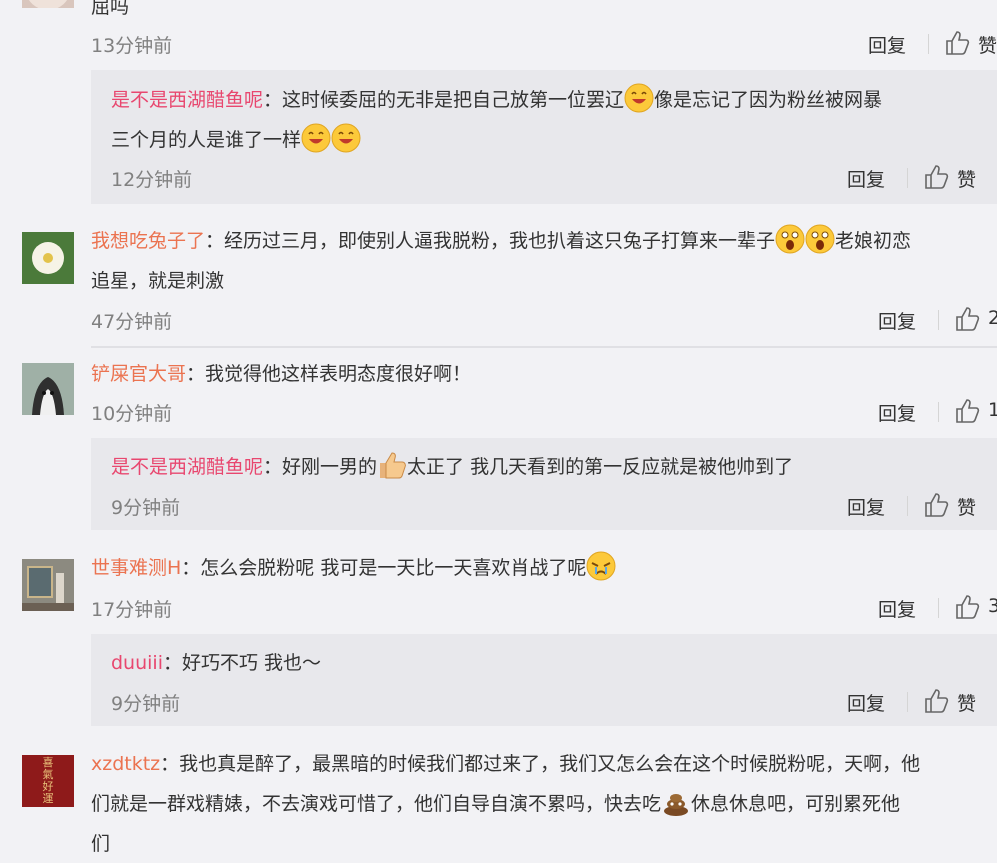 Image resolution: width=997 pixels, height=863 pixels. Describe the element at coordinates (992, 410) in the screenshot. I see `like-count: 1` at that location.